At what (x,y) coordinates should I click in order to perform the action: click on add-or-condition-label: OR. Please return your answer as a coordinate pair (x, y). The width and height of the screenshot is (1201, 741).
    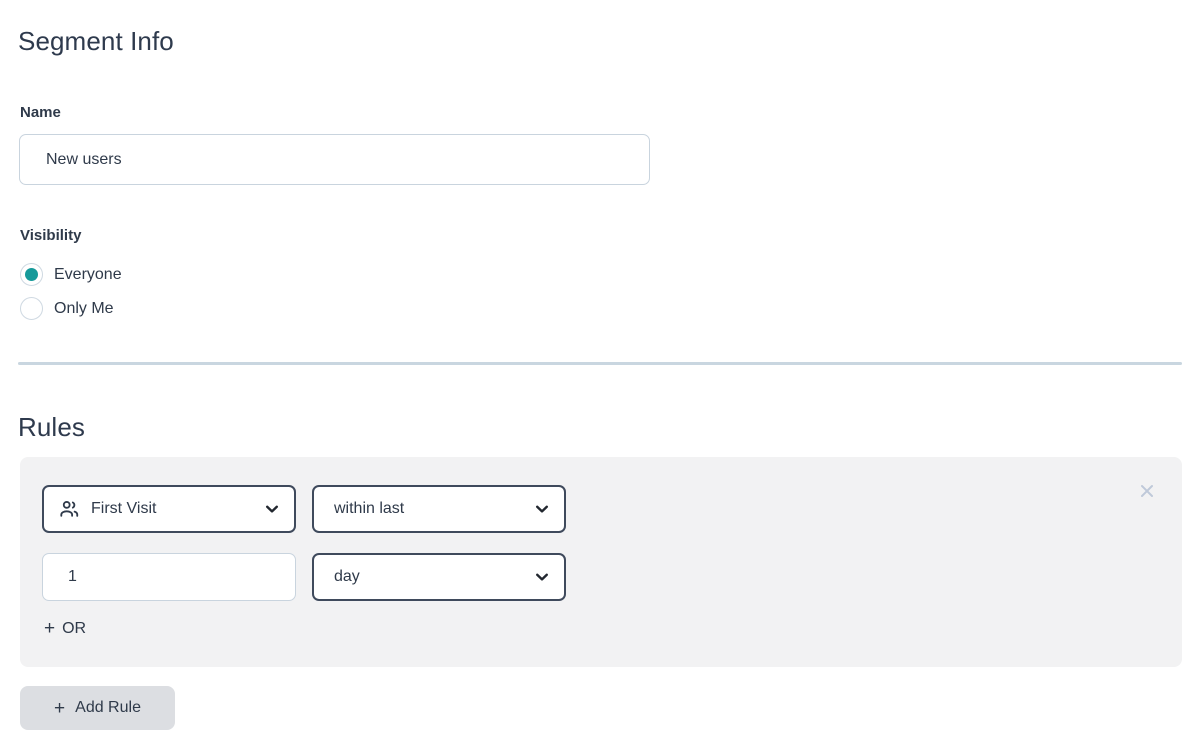
    Looking at the image, I should click on (74, 628).